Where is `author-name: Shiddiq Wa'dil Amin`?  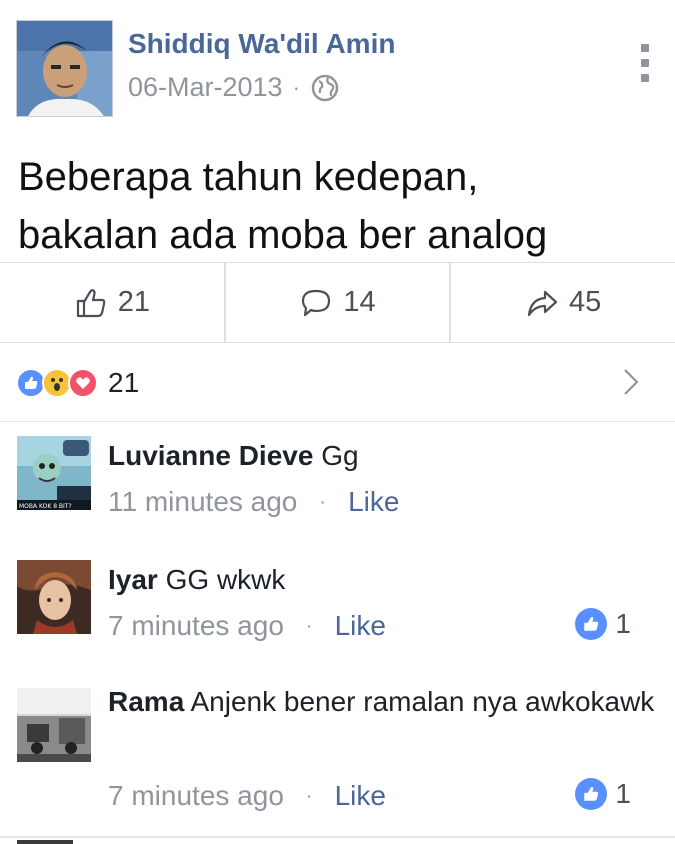
author-name: Shiddiq Wa'dil Amin is located at coordinates (261, 44).